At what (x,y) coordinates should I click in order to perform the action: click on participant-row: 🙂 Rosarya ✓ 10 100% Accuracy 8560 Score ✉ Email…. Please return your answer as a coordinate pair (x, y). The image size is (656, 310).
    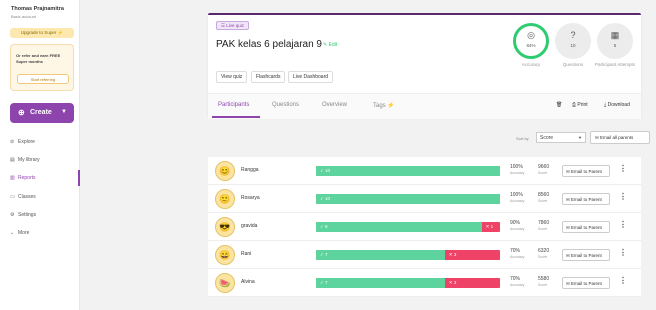
    Looking at the image, I should click on (424, 199).